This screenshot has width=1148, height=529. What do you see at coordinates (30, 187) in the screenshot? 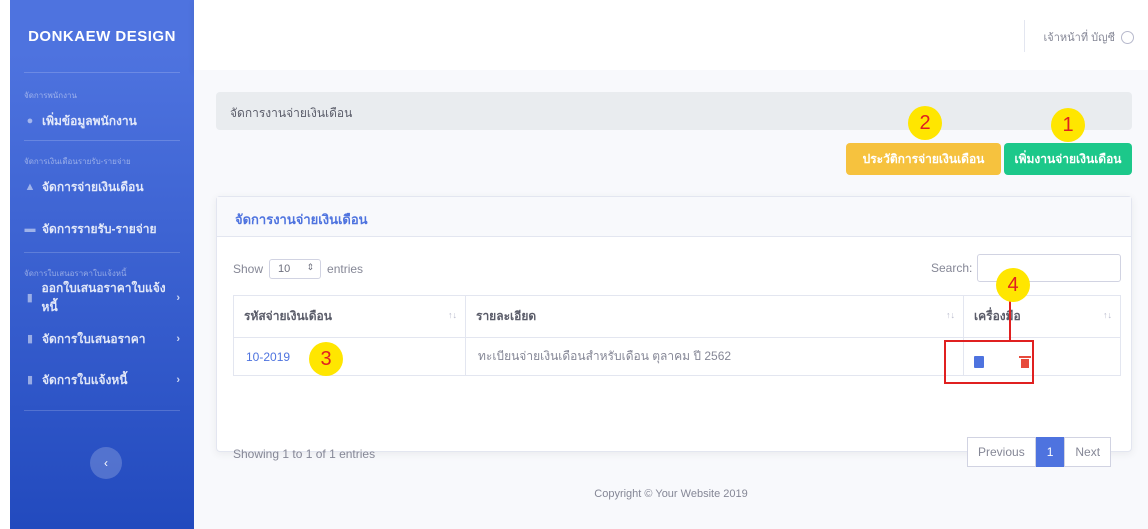
I see `hand-money-icon: ▲` at bounding box center [30, 187].